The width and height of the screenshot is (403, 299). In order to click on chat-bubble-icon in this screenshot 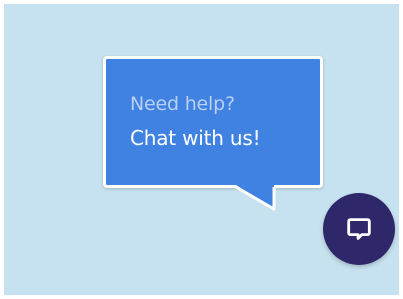, I will do `click(359, 229)`.